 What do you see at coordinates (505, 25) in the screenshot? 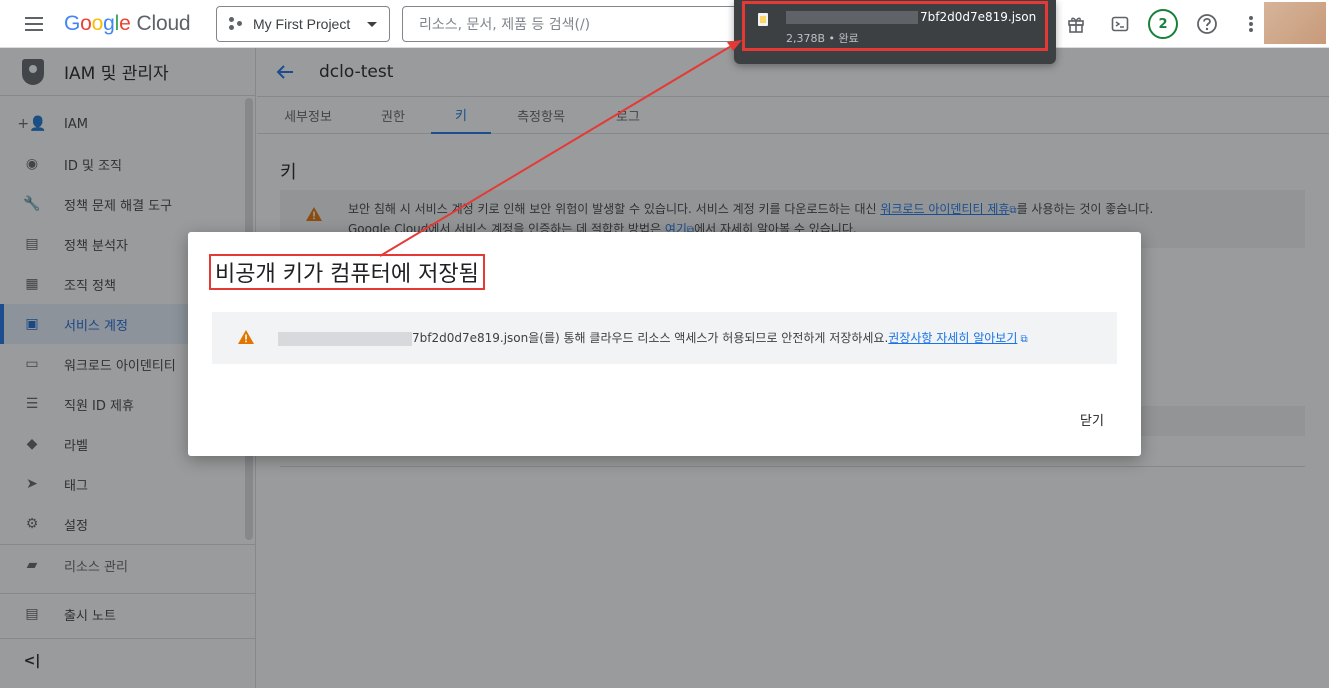
I see `search-placeholder: 리소스, 문서, 제품 등 검색(/)` at bounding box center [505, 25].